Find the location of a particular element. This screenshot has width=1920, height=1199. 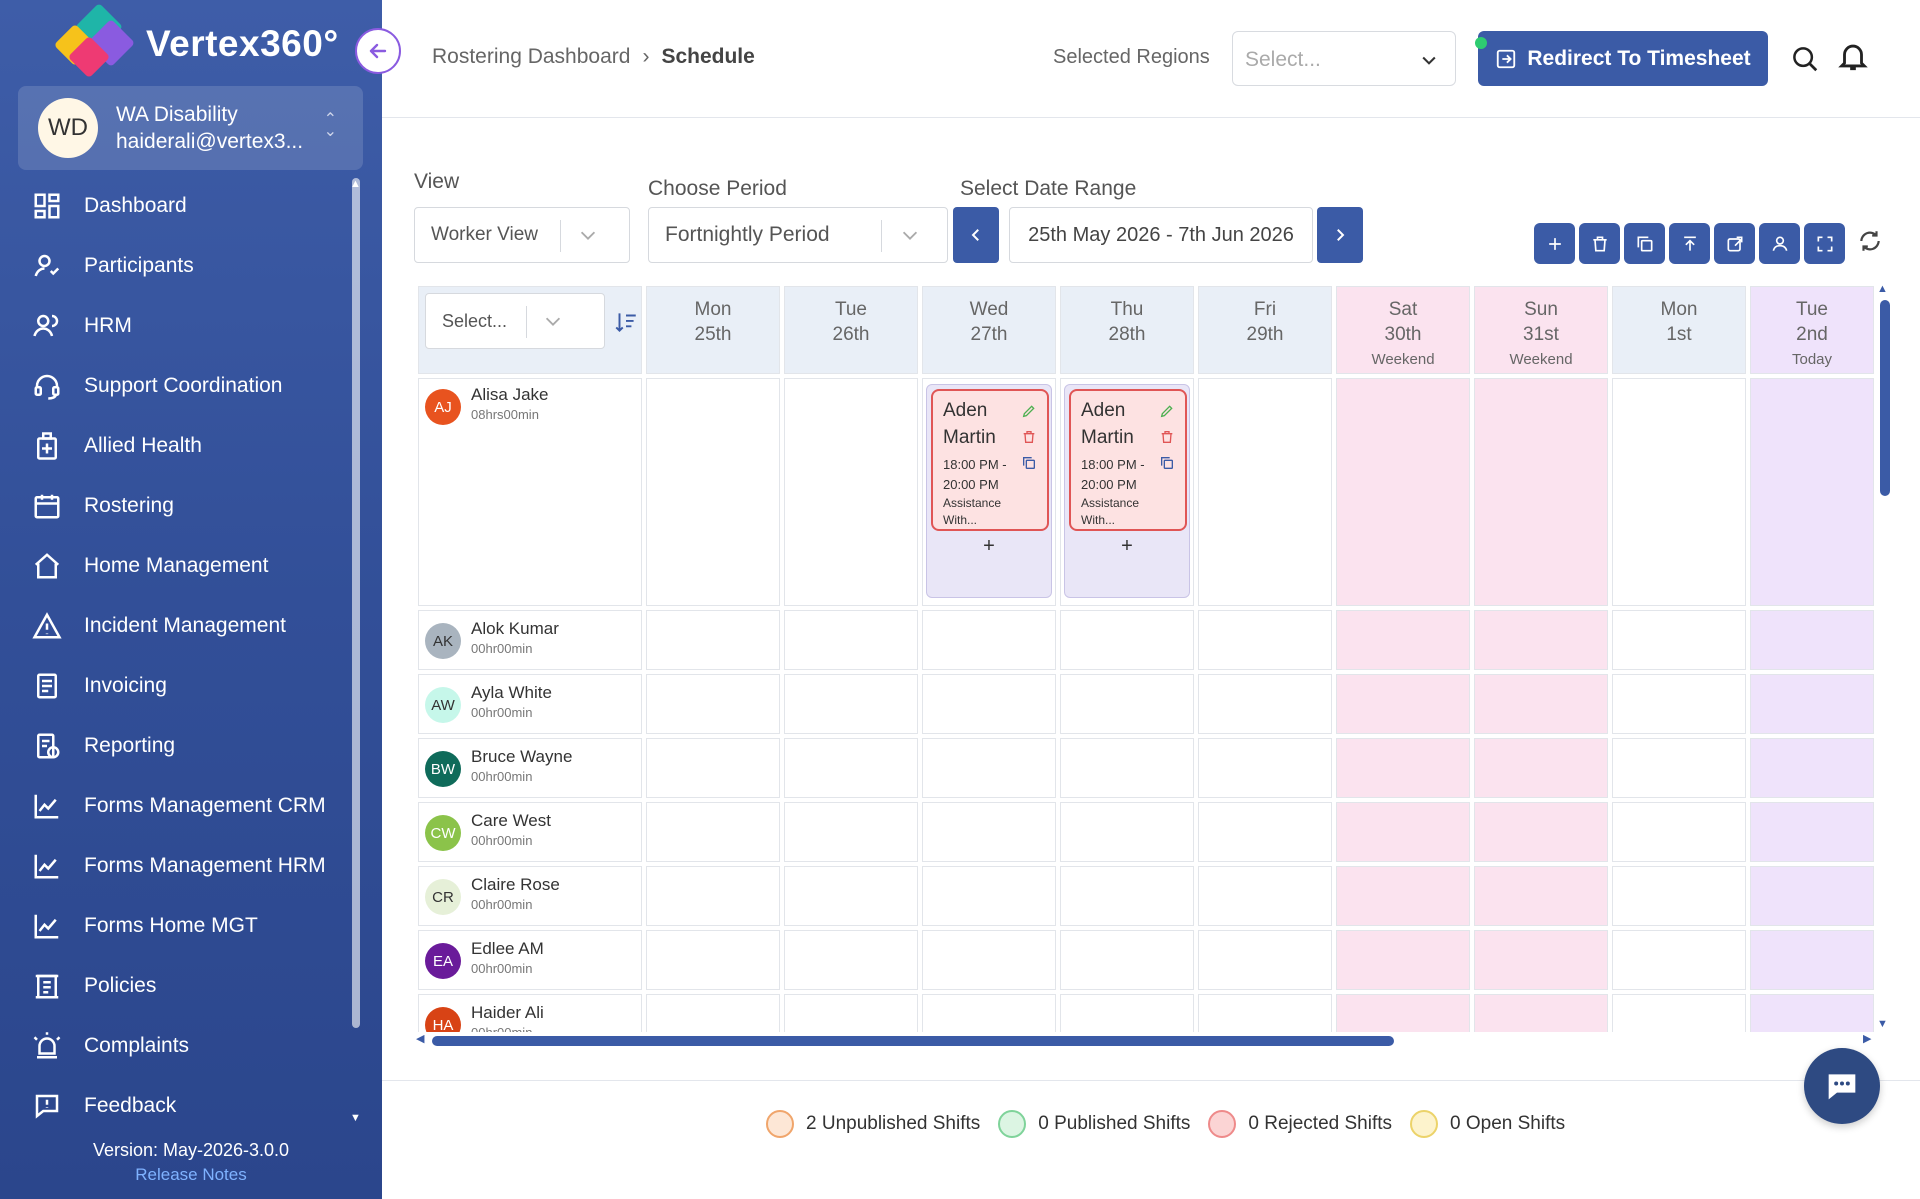

horizontal-scrollbar is located at coordinates (913, 1041).